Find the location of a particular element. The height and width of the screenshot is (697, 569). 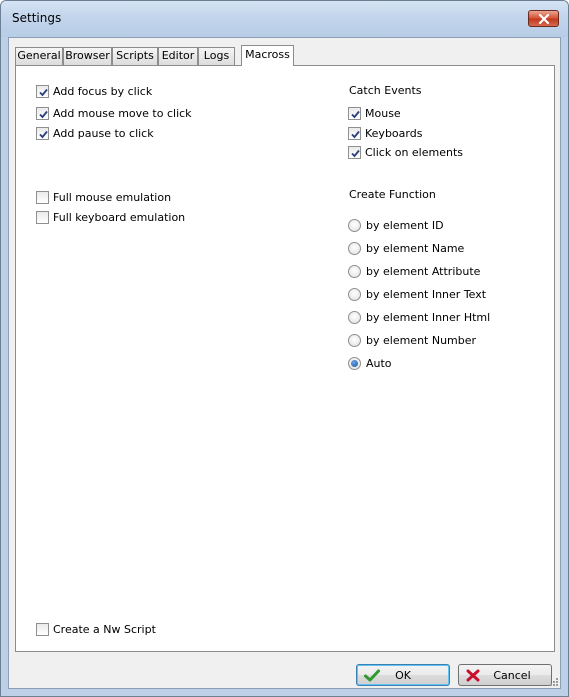

radio-label: by element Inner Html is located at coordinates (428, 317).